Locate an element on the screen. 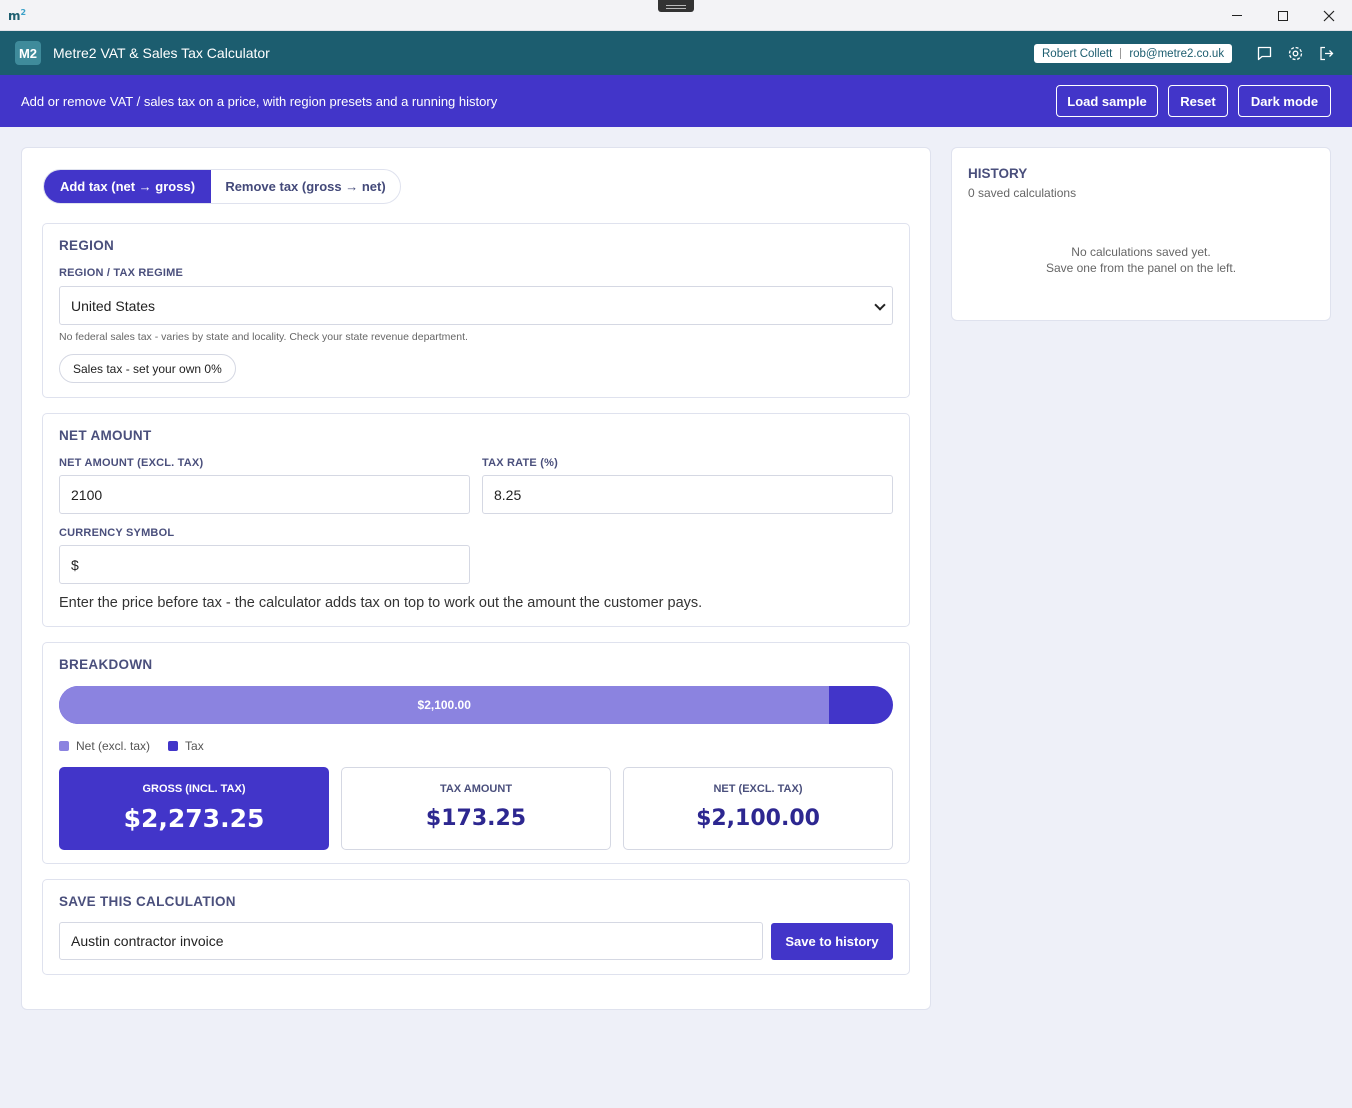 The image size is (1352, 1108). breakdown-bar-net: $2,100.00 is located at coordinates (444, 705).